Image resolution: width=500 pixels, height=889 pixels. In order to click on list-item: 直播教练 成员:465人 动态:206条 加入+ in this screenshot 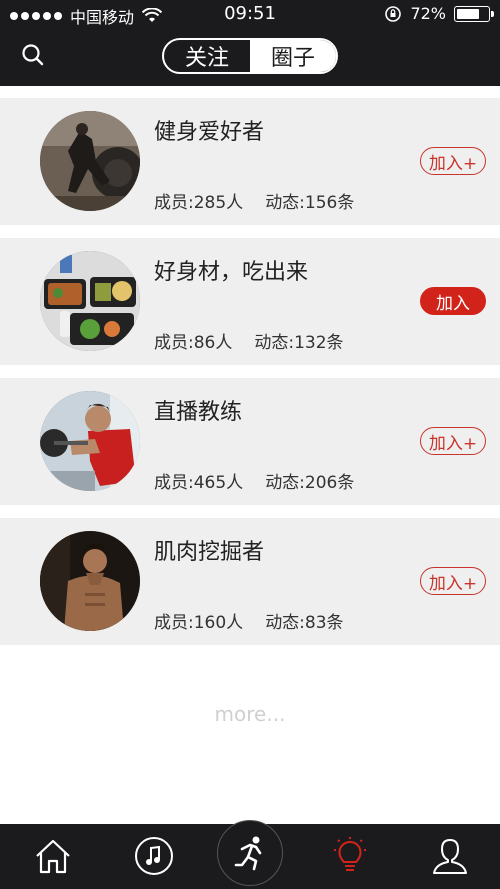, I will do `click(250, 441)`.